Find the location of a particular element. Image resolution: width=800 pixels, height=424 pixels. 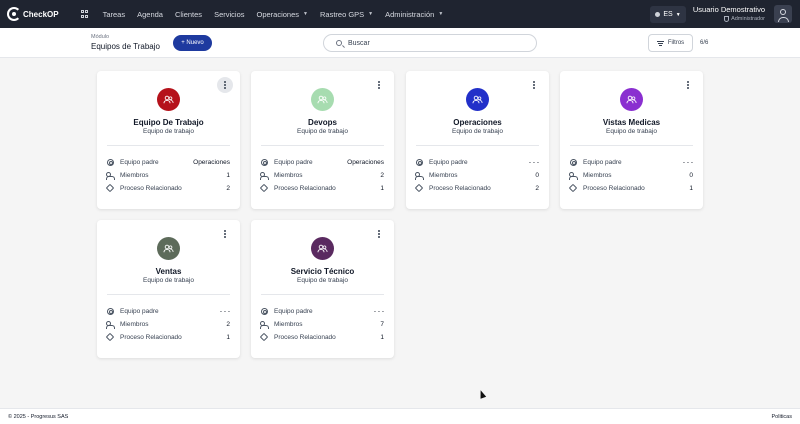

search-icon is located at coordinates (339, 43).